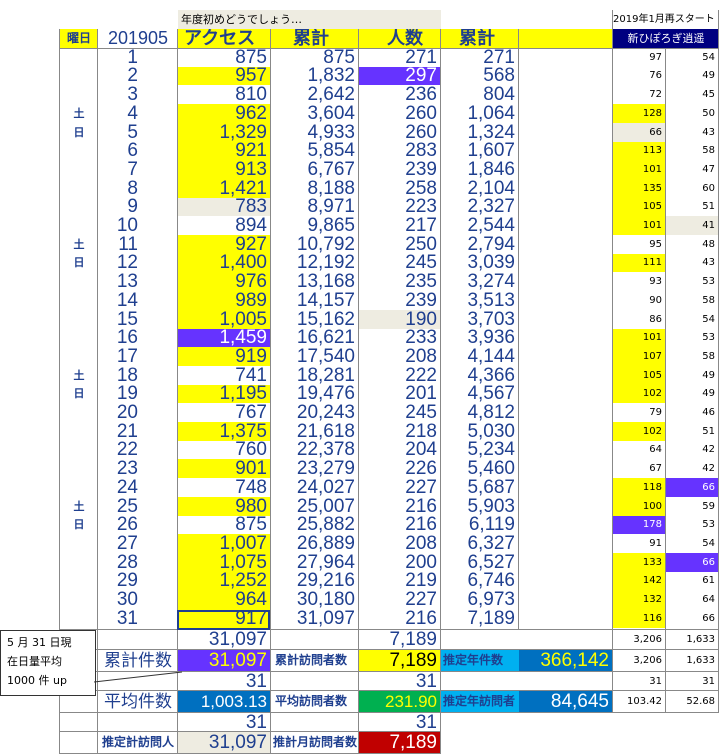 The height and width of the screenshot is (756, 719). What do you see at coordinates (480, 543) in the screenshot?
I see `cumulative-people-cell: 6,327` at bounding box center [480, 543].